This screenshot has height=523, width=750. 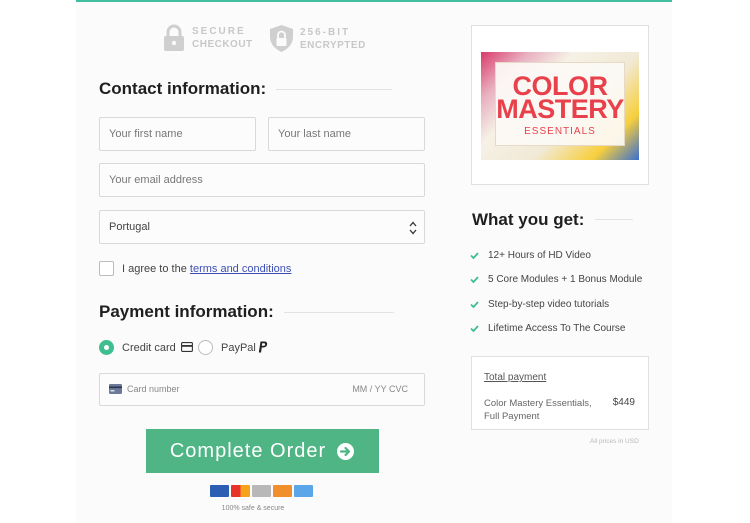 I want to click on contact-heading: Contact information:, so click(x=183, y=88).